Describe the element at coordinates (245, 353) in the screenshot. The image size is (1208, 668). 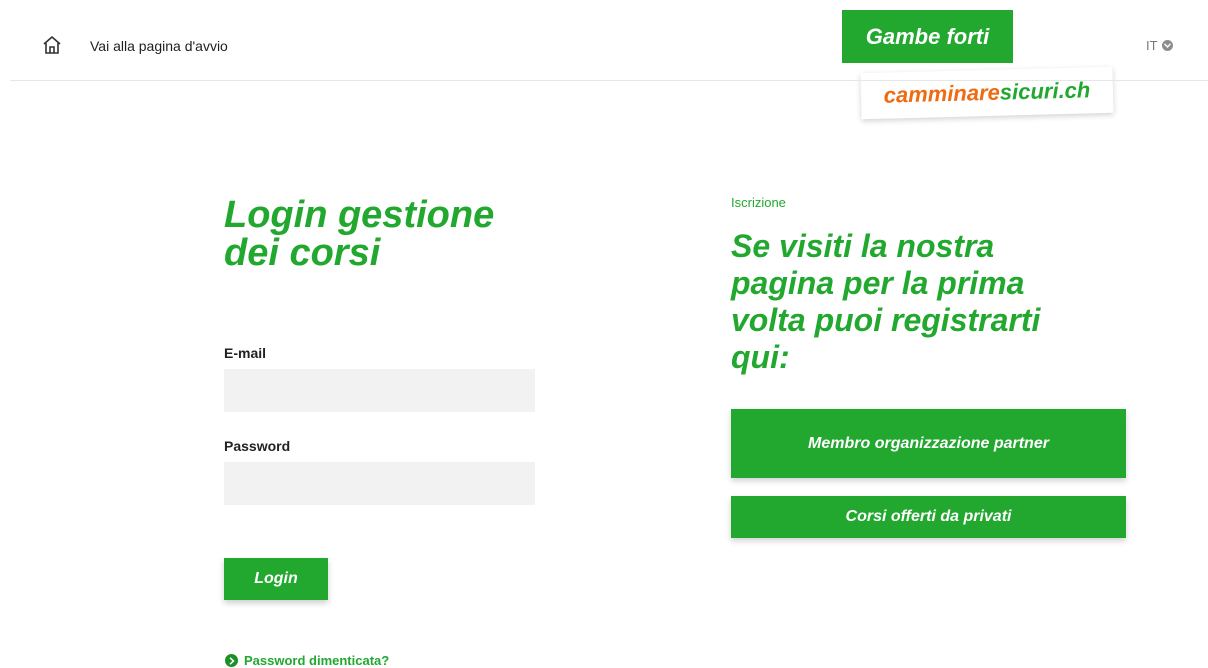
I see `email-label: E-mail` at that location.